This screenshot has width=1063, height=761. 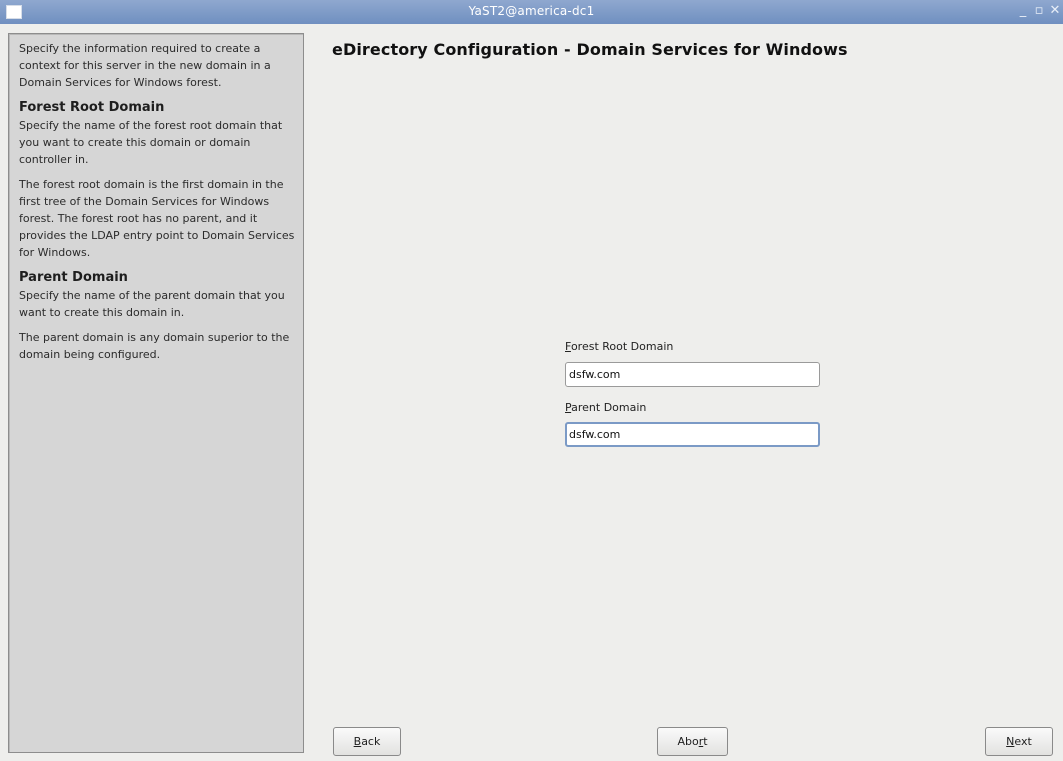 I want to click on forest-root-domain-label: Forest Root Domain, so click(x=619, y=346).